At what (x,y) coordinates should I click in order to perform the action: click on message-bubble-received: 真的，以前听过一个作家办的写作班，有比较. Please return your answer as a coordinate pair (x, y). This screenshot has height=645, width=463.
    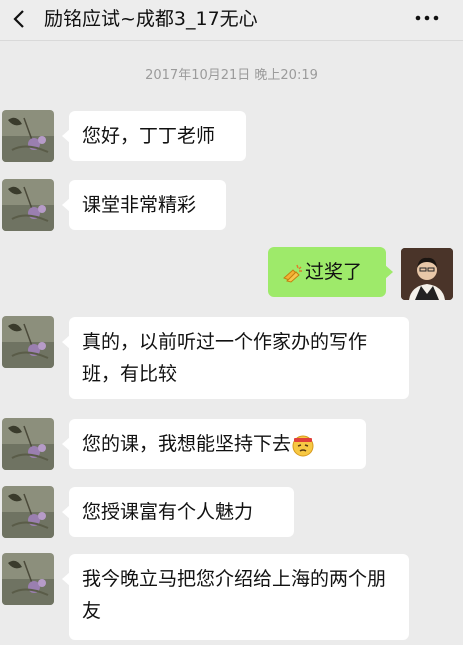
    Looking at the image, I should click on (235, 358).